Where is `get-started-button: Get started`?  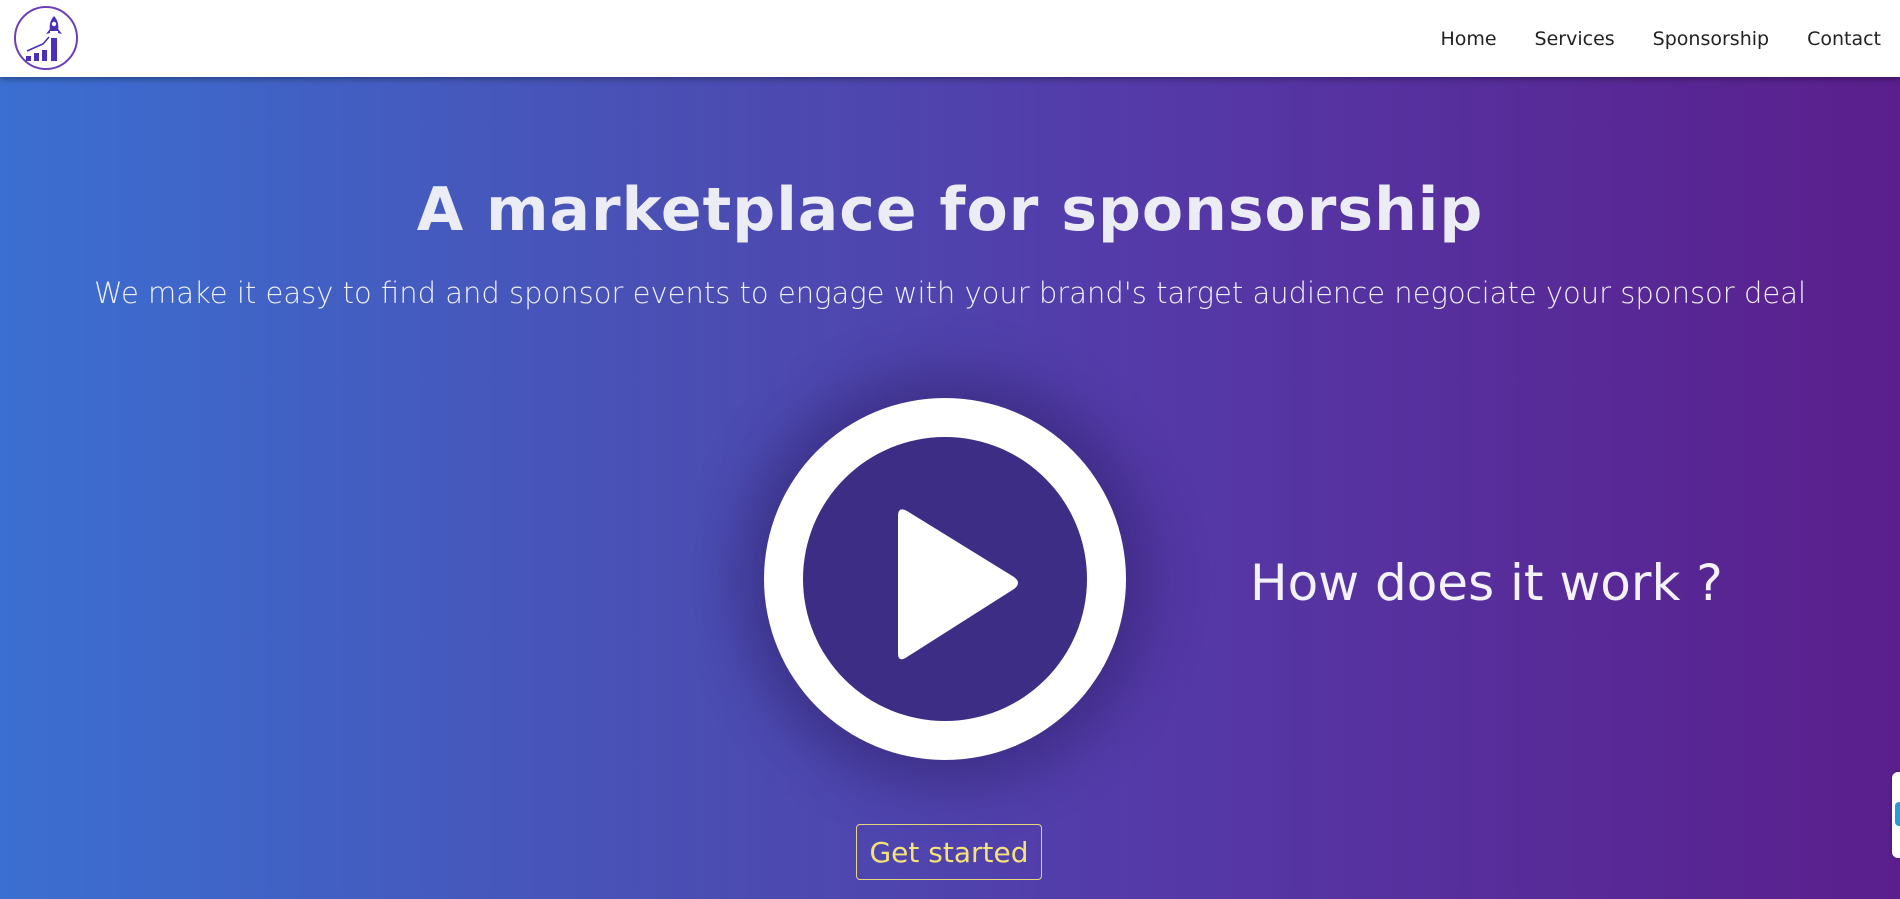 get-started-button: Get started is located at coordinates (949, 852).